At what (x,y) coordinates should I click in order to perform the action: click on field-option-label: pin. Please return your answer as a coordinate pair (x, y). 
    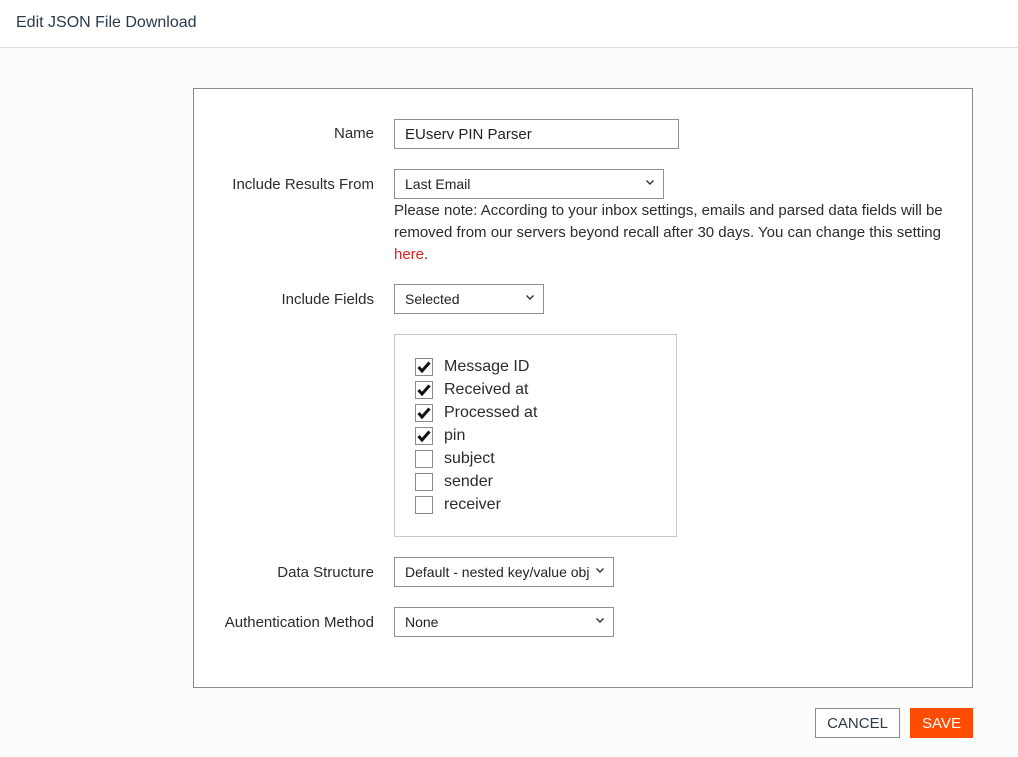
    Looking at the image, I should click on (455, 435).